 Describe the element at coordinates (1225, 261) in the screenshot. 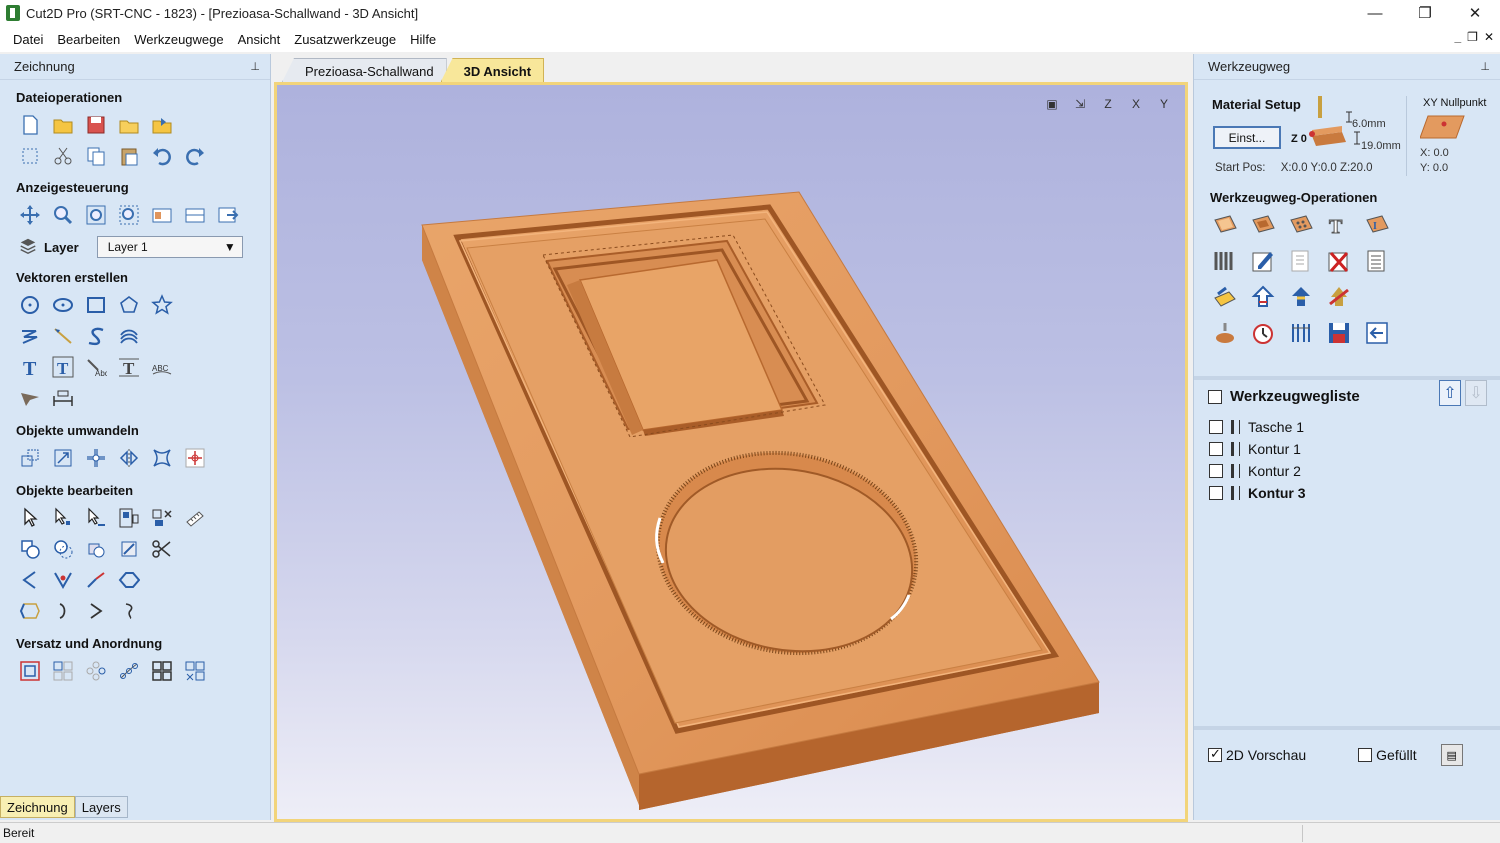

I see `fluting-toolpath-icon` at that location.